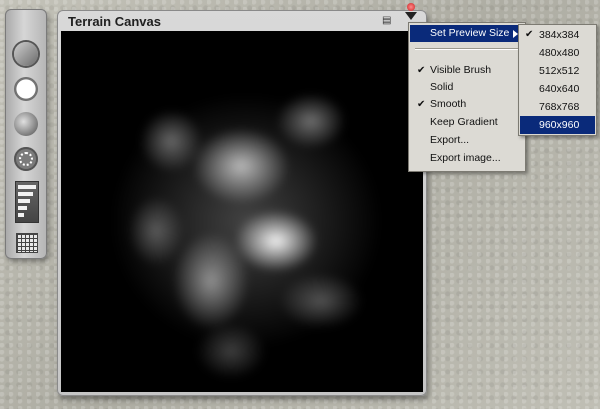 Image resolution: width=600 pixels, height=409 pixels. What do you see at coordinates (464, 122) in the screenshot?
I see `menu-item-label: Keep Gradient` at bounding box center [464, 122].